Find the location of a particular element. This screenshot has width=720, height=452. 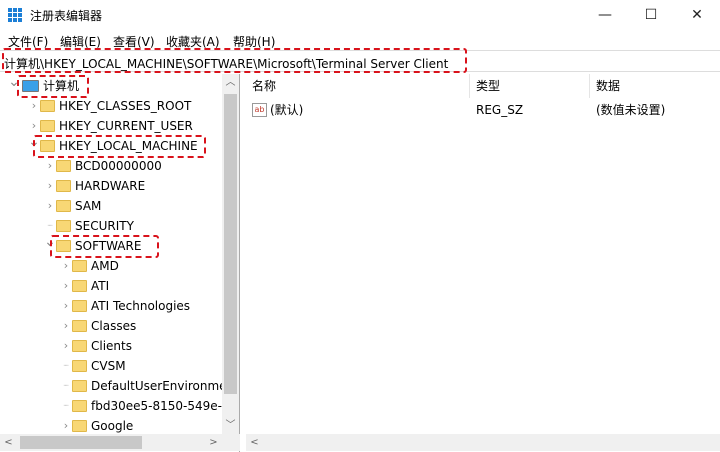

tree-horizontal-scrollbar: < > is located at coordinates (120, 442).